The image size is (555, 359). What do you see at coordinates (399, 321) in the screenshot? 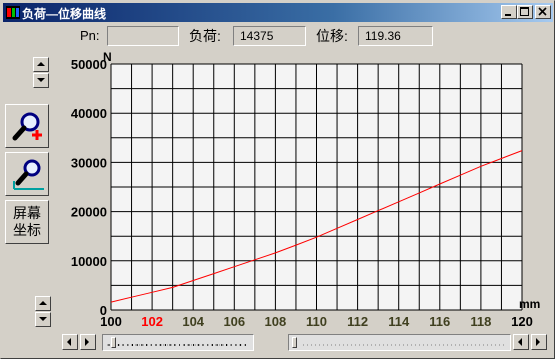
I see `x-tick-label: 114` at bounding box center [399, 321].